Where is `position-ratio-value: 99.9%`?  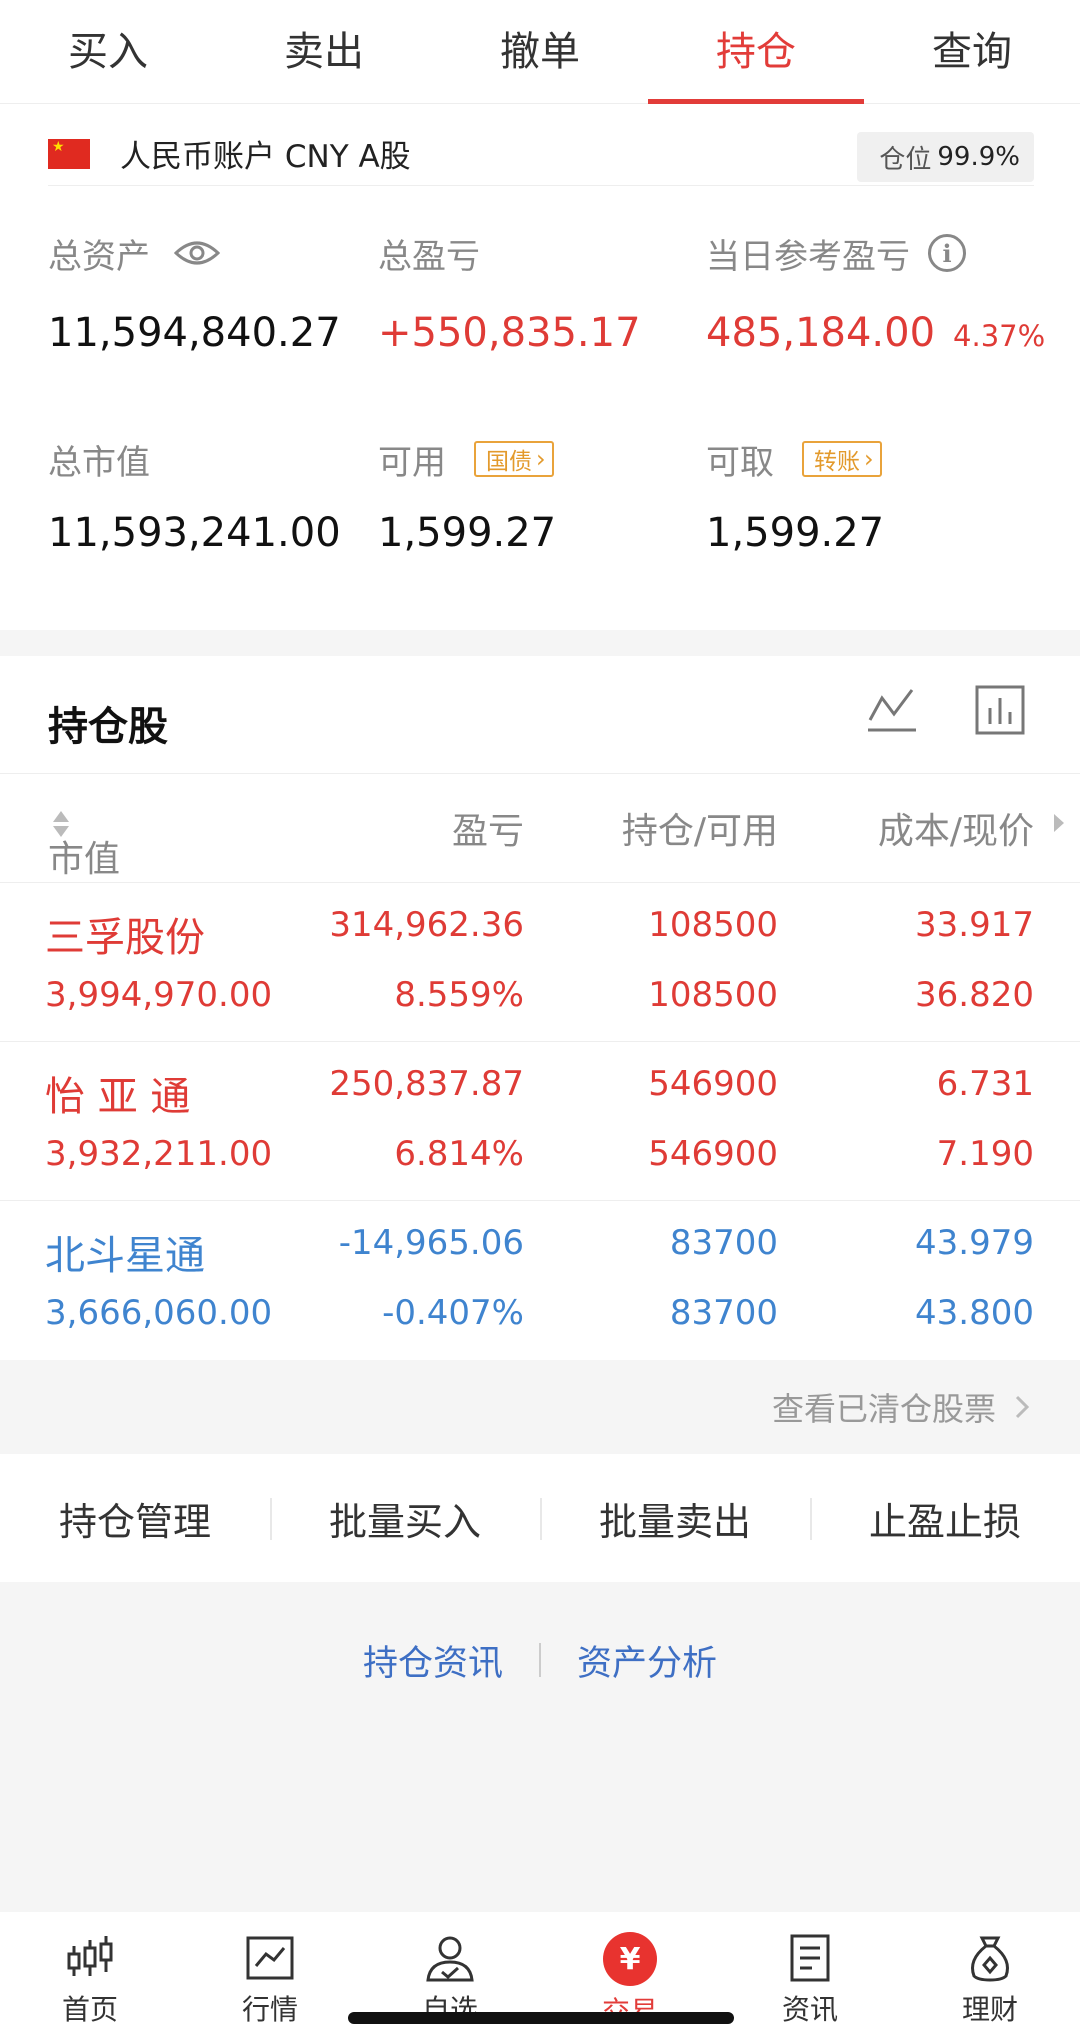
position-ratio-value: 99.9% is located at coordinates (978, 157).